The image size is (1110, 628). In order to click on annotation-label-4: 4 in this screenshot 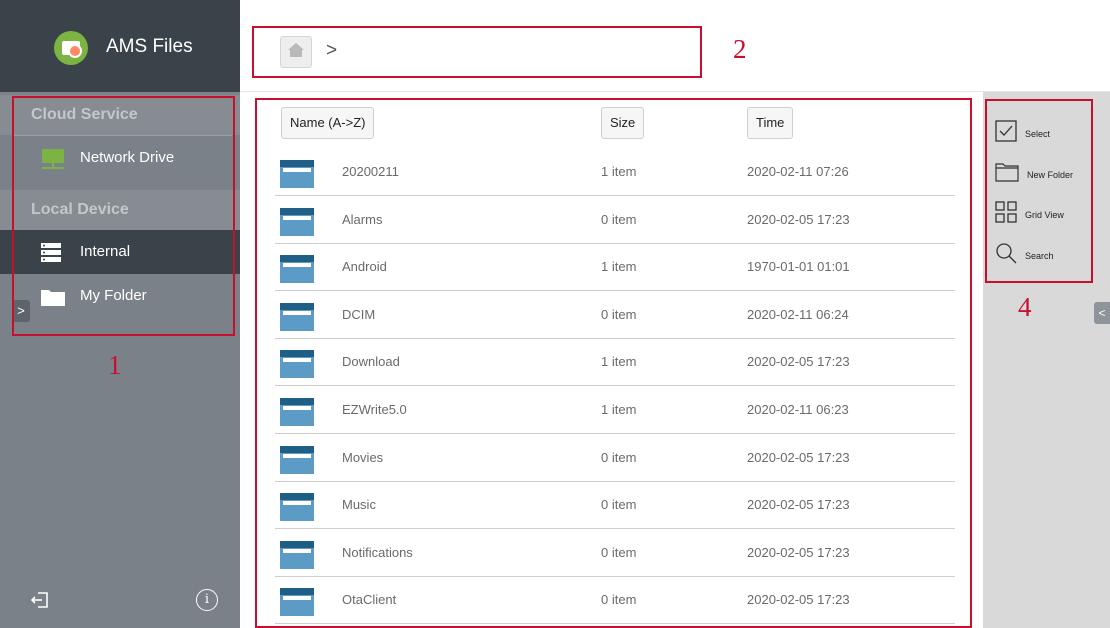, I will do `click(1025, 307)`.